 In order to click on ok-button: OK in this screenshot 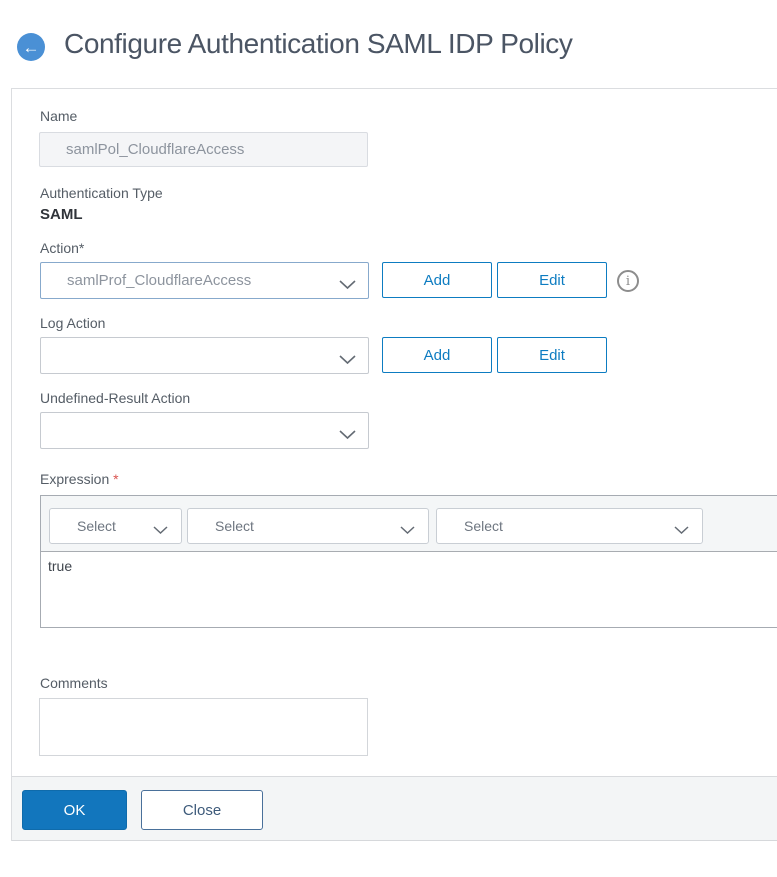, I will do `click(74, 810)`.